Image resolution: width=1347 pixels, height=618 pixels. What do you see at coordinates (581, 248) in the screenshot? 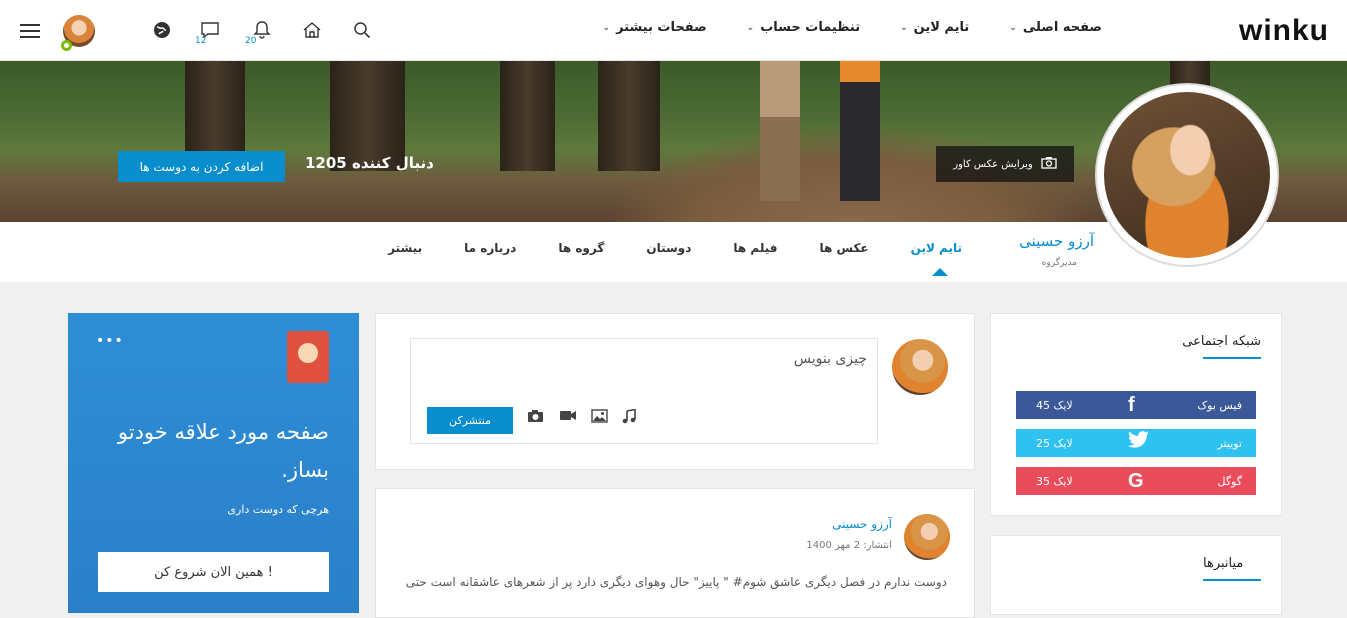
I see `tab-groups: گروه ها` at bounding box center [581, 248].